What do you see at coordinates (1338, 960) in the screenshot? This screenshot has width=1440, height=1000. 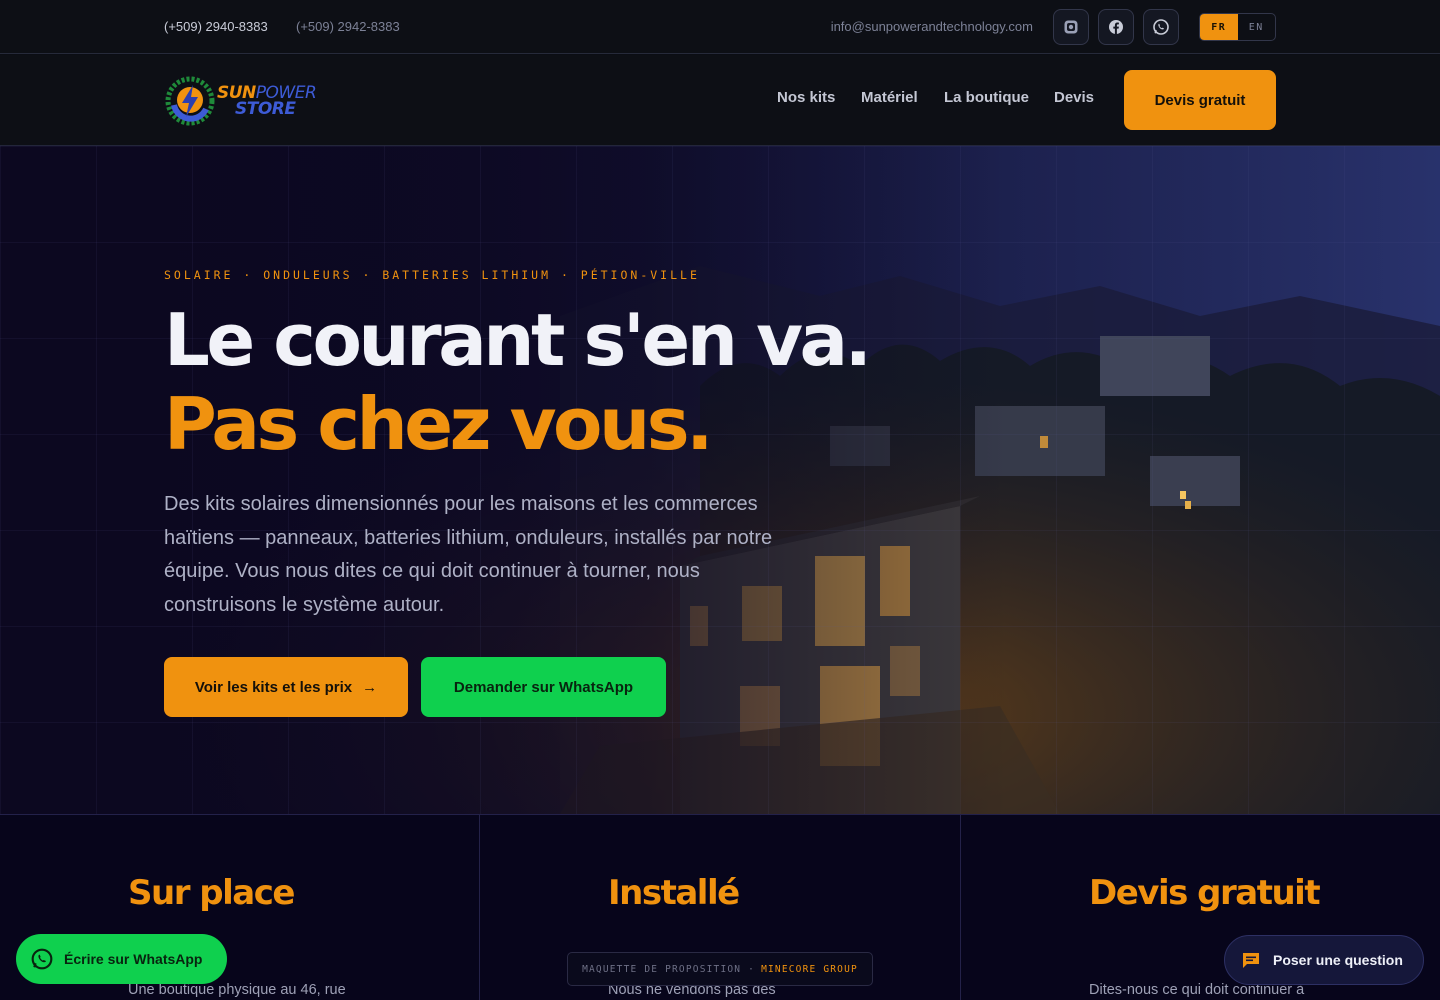 I see `ask-question-label: Poser une question` at bounding box center [1338, 960].